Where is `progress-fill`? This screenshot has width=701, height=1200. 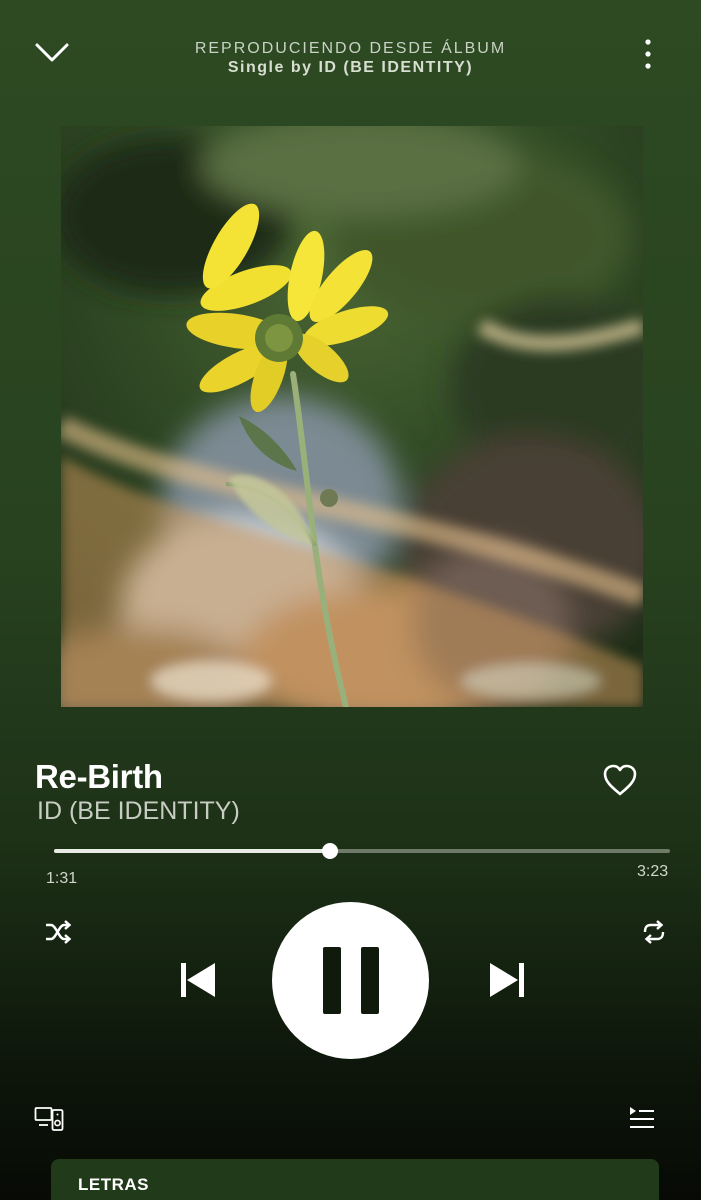
progress-fill is located at coordinates (192, 851).